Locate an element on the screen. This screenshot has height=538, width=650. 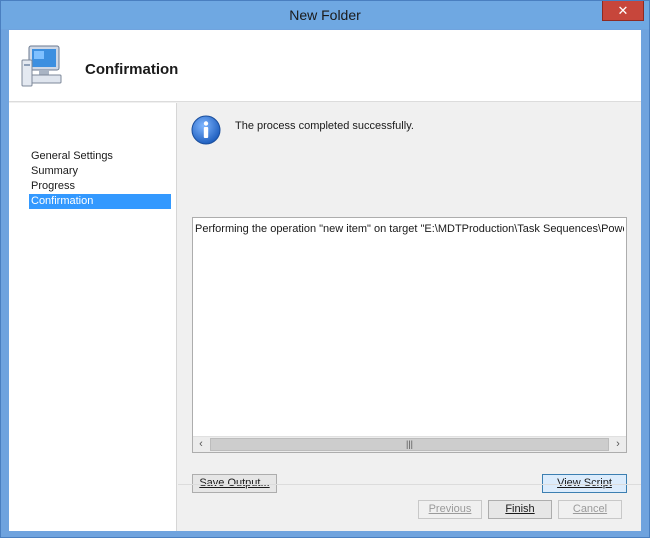
cancel-label: Cancel is located at coordinates (590, 509).